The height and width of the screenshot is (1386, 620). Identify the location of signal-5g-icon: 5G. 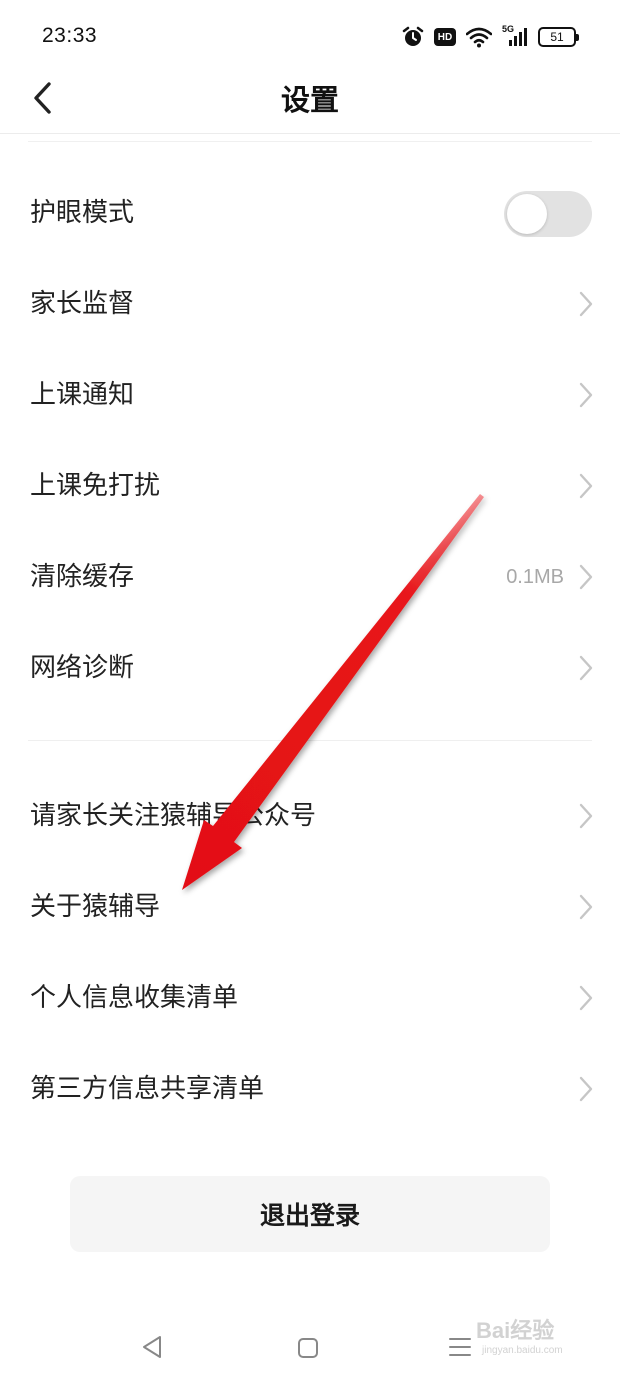
(515, 36).